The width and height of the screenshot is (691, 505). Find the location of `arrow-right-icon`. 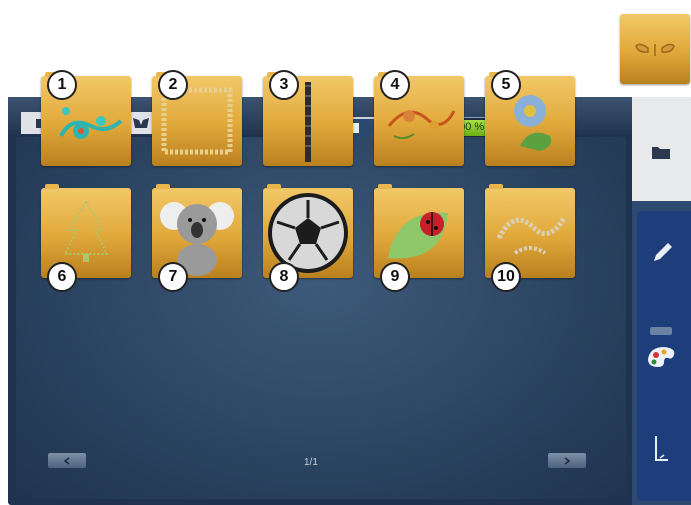

arrow-right-icon is located at coordinates (567, 460).